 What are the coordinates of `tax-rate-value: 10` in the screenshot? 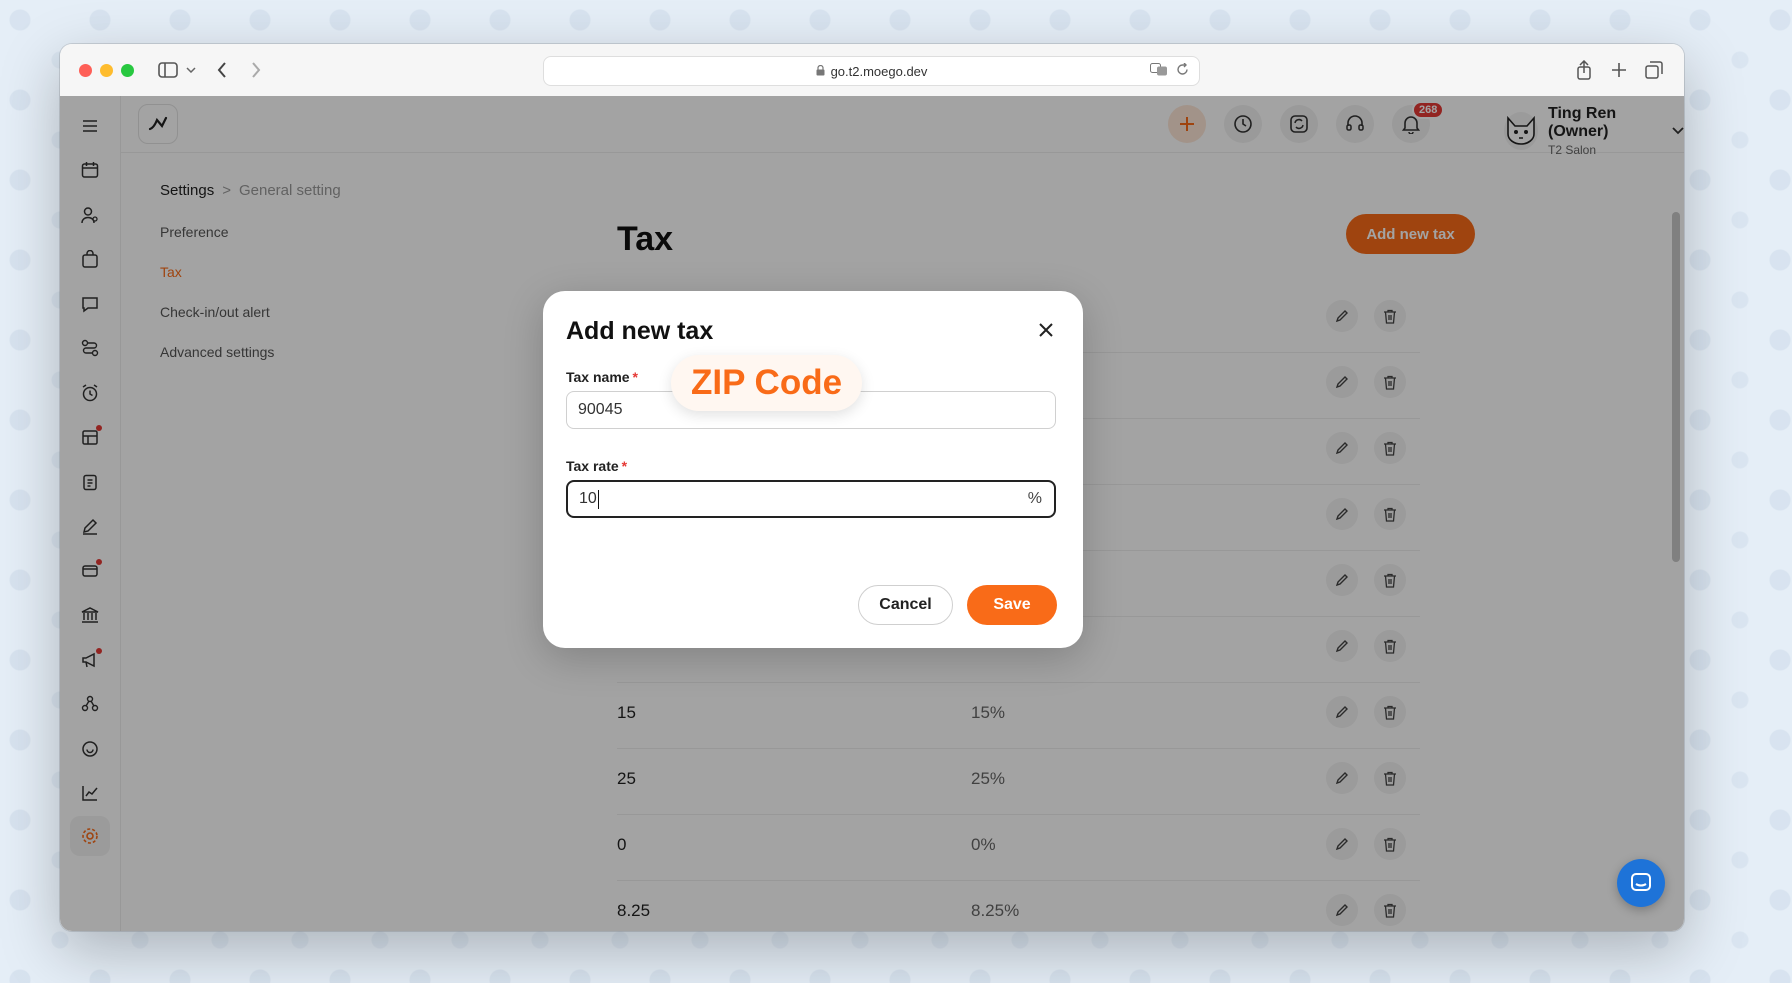 It's located at (588, 498).